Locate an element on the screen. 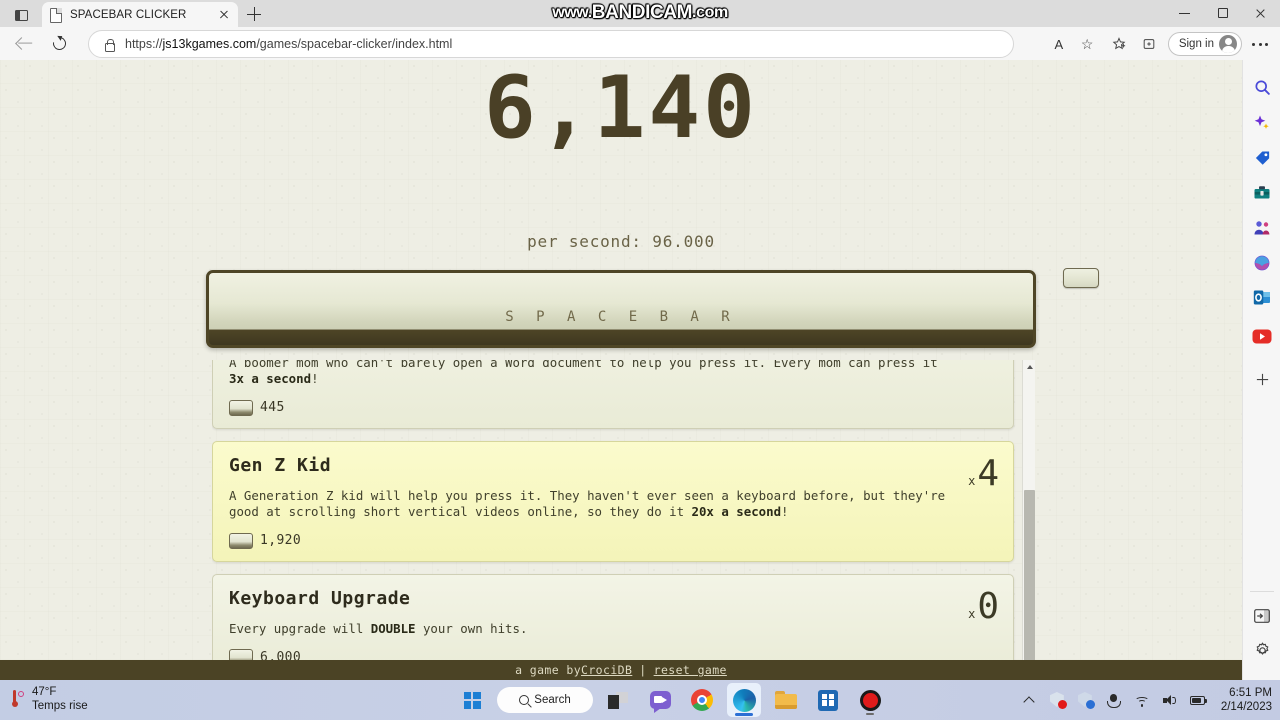 The width and height of the screenshot is (1280, 720). volume-icon is located at coordinates (1170, 700).